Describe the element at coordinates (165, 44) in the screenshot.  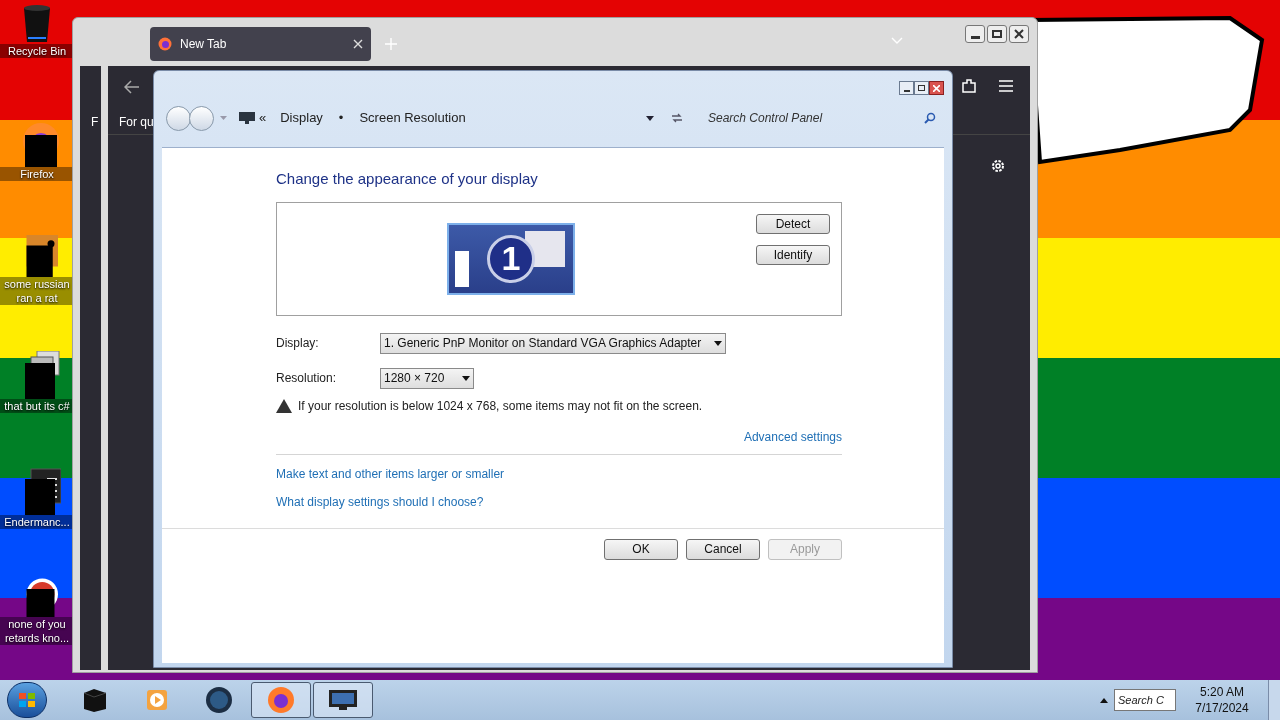
I see `firefox-icon` at that location.